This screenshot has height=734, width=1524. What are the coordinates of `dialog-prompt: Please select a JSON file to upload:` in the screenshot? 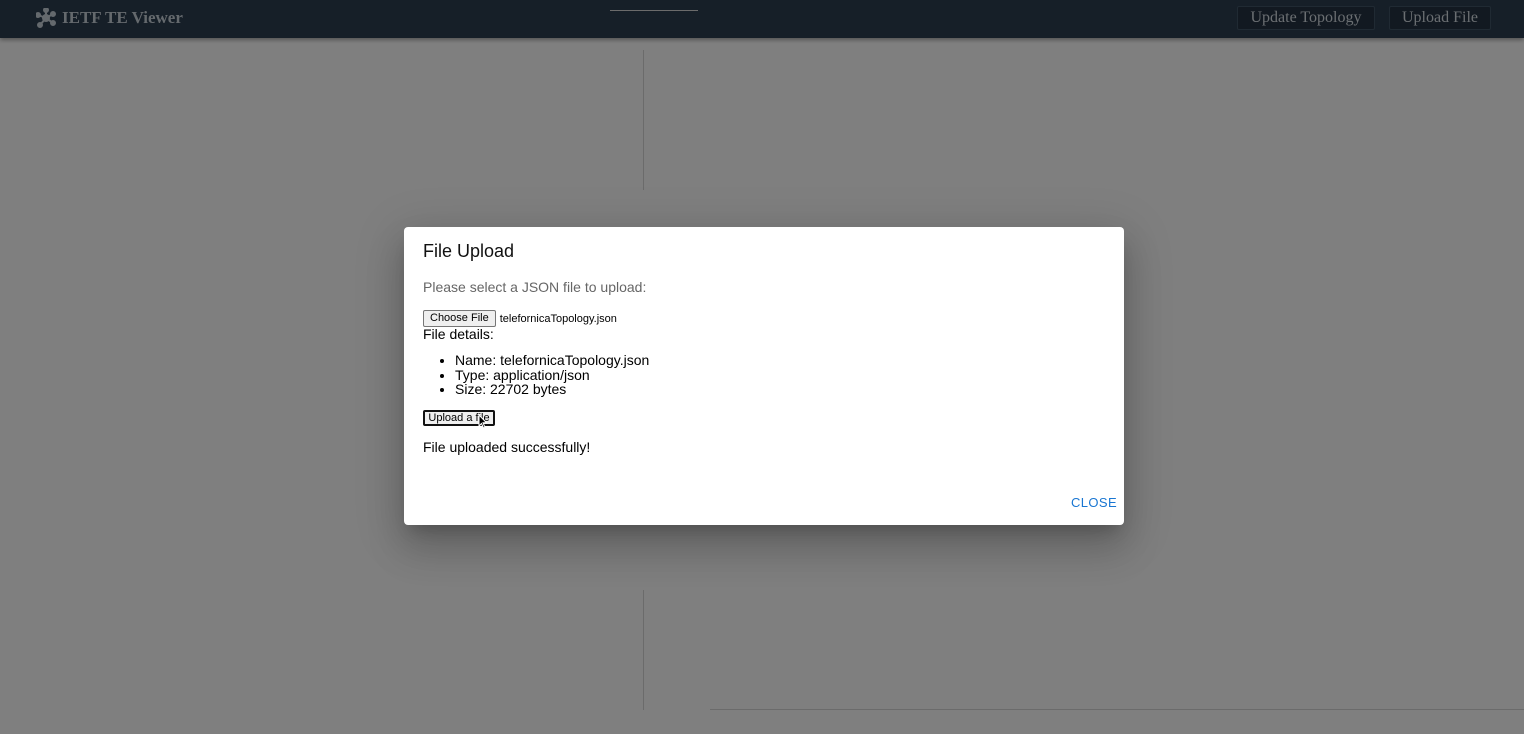 It's located at (535, 287).